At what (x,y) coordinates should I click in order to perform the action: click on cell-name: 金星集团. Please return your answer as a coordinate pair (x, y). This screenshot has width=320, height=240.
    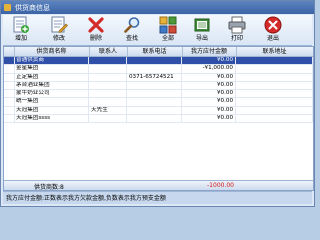
    Looking at the image, I should click on (51, 69).